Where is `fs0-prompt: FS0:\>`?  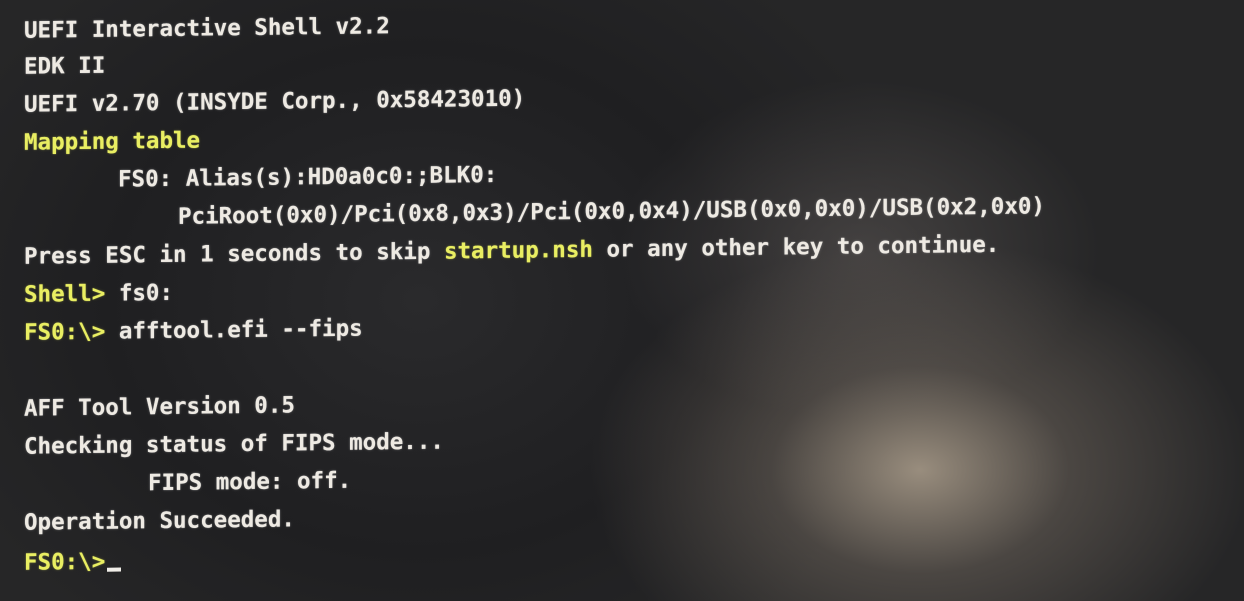 fs0-prompt: FS0:\> is located at coordinates (71, 332).